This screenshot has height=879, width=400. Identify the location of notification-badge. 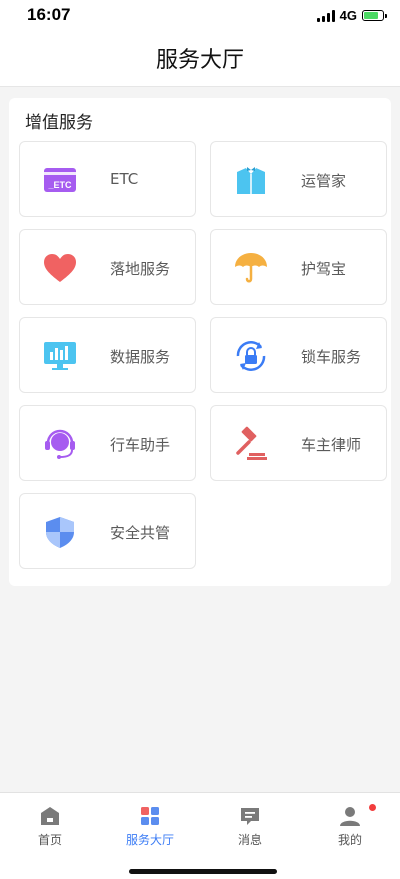
(372, 807).